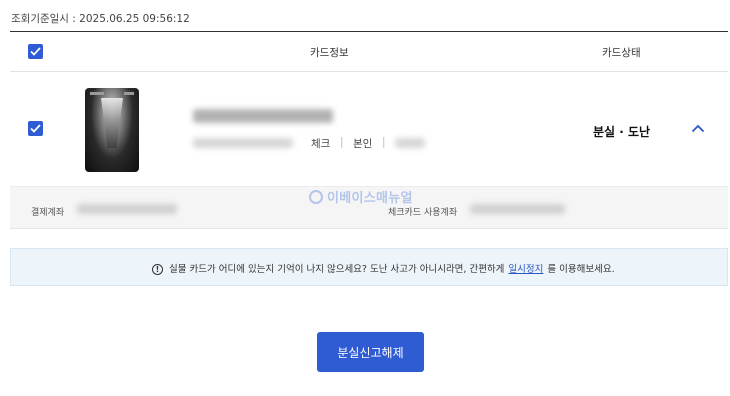 This screenshot has height=396, width=730. Describe the element at coordinates (157, 269) in the screenshot. I see `info-circle-icon: !` at that location.